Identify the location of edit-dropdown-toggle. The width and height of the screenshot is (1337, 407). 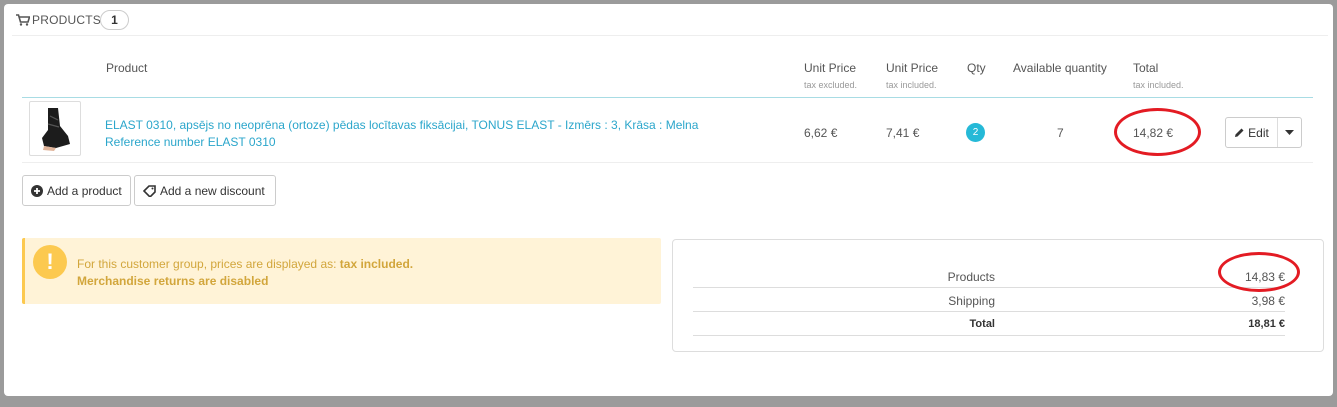
(1289, 132).